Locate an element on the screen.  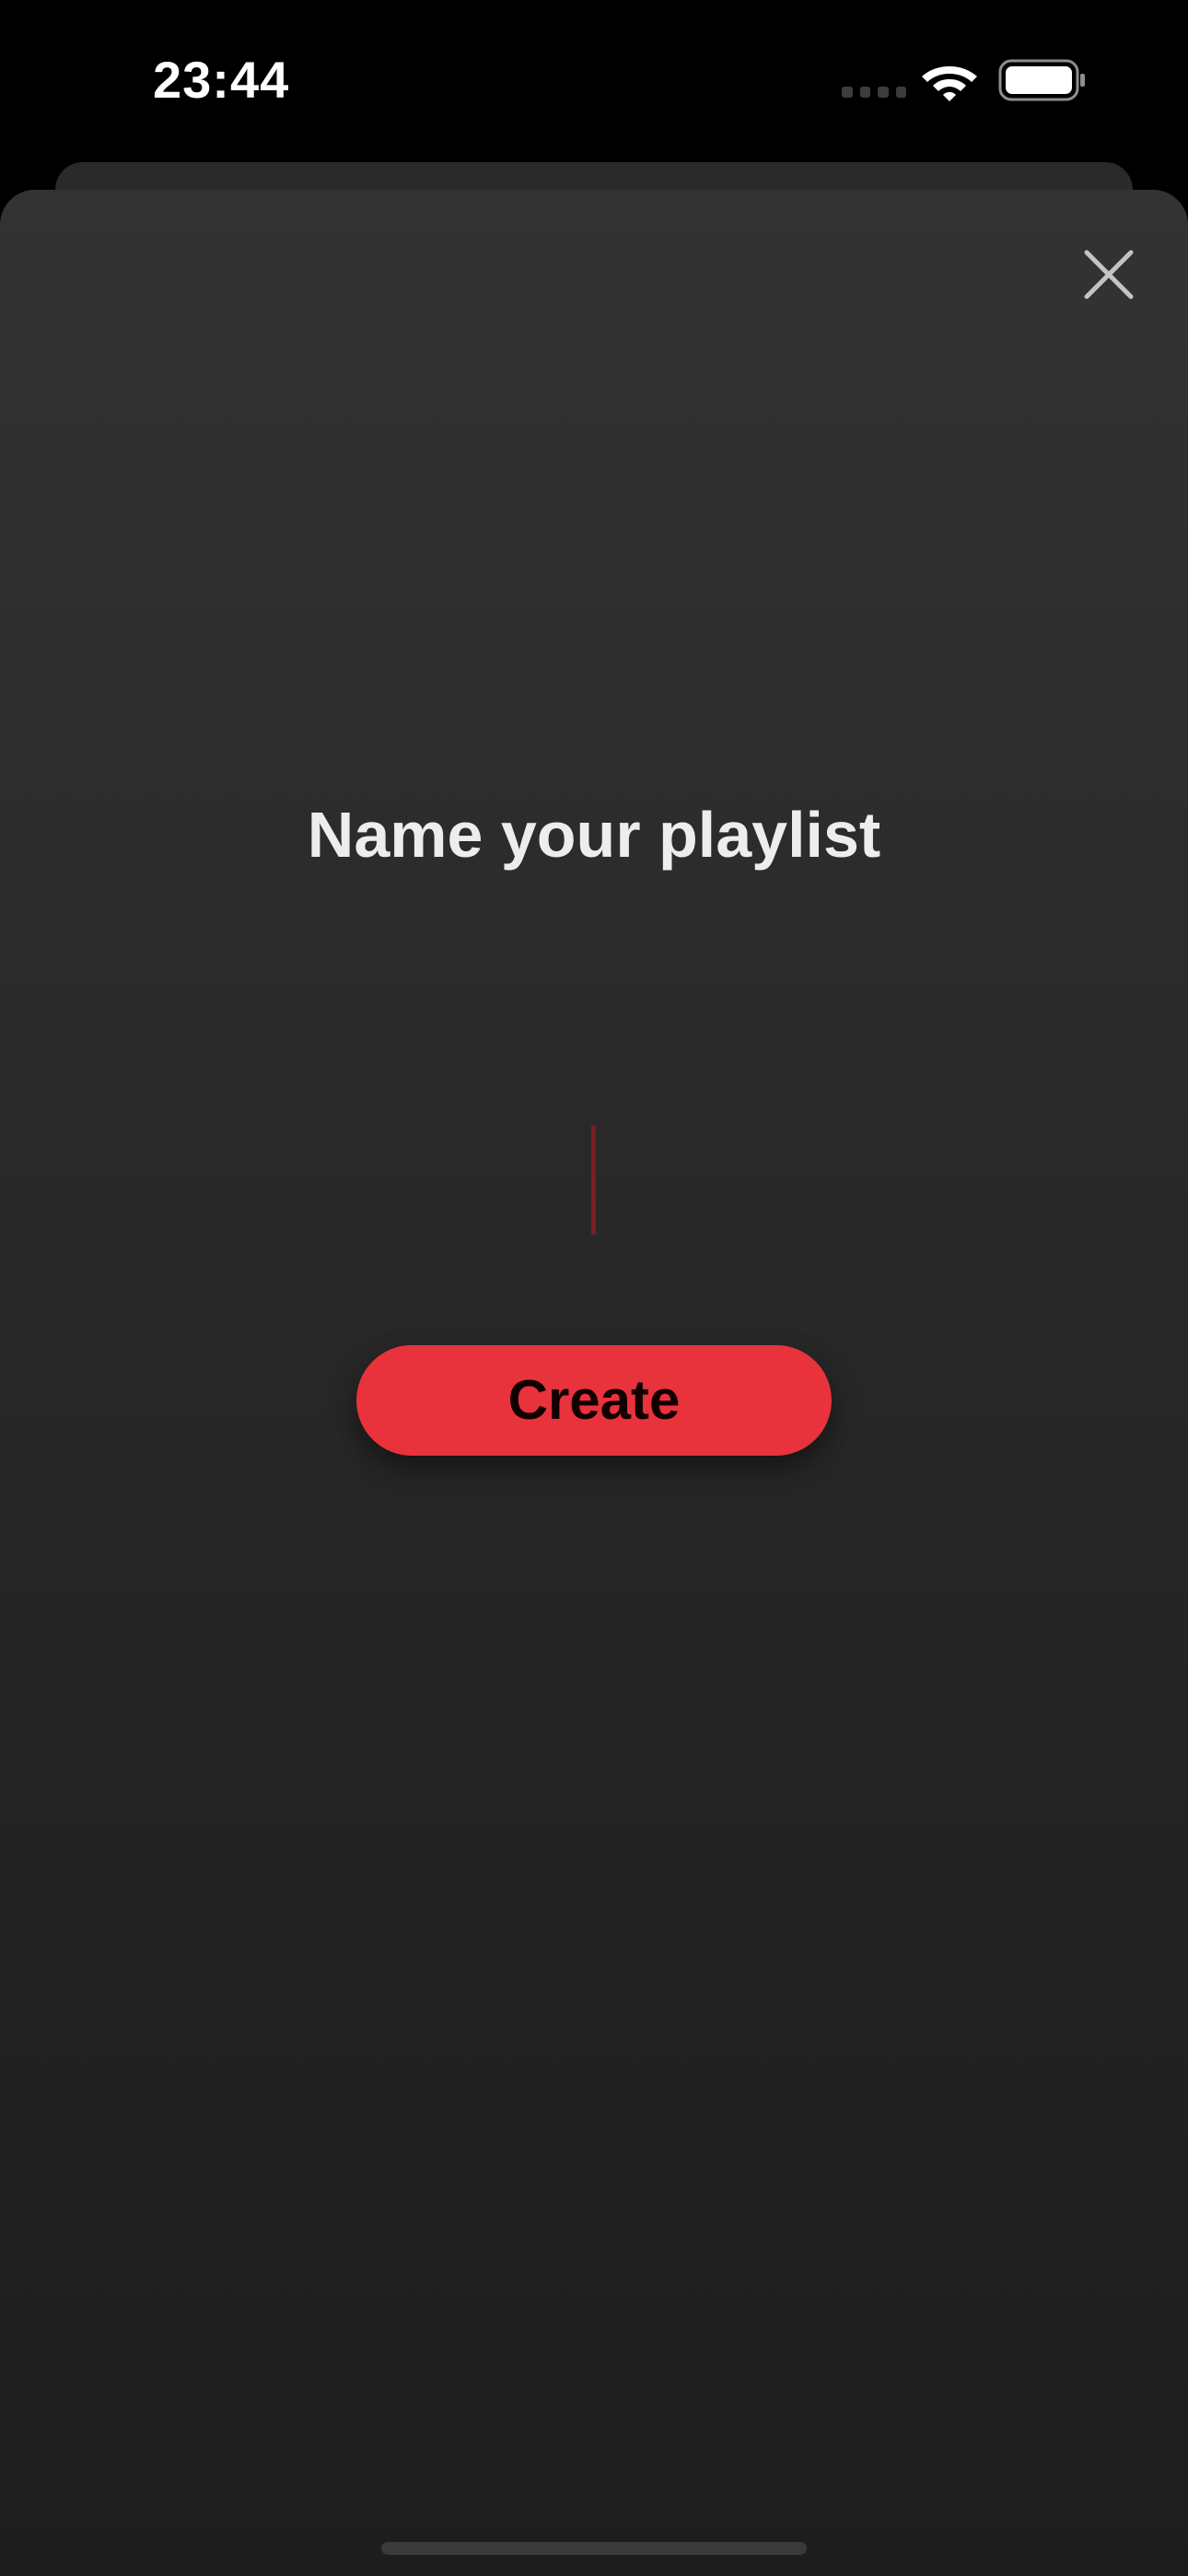
playlist-name-field is located at coordinates (596, 1145).